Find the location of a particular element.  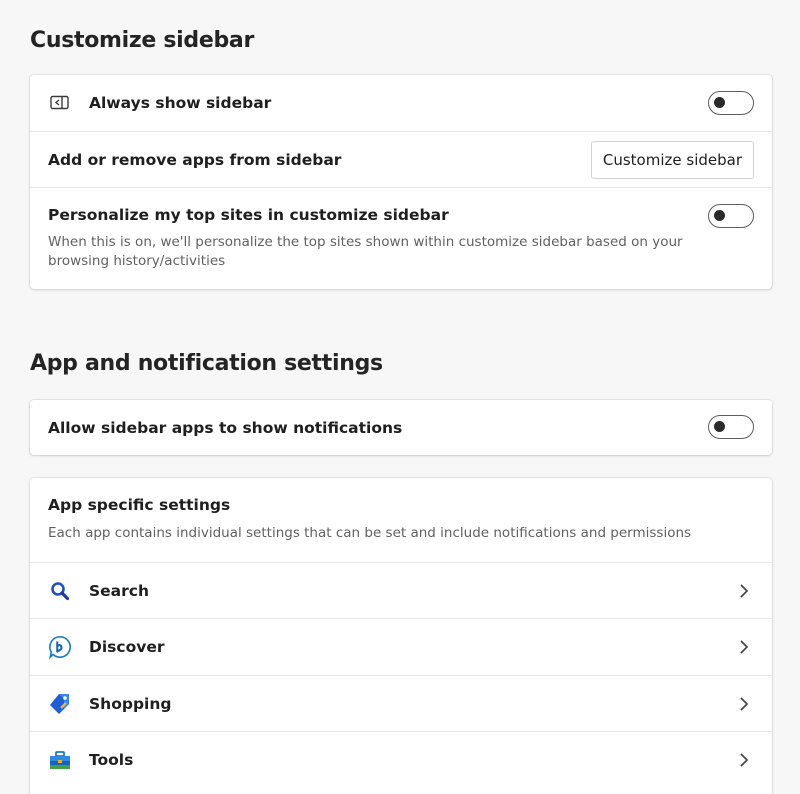

add-remove-apps-label: Add or remove apps from sidebar is located at coordinates (195, 159).